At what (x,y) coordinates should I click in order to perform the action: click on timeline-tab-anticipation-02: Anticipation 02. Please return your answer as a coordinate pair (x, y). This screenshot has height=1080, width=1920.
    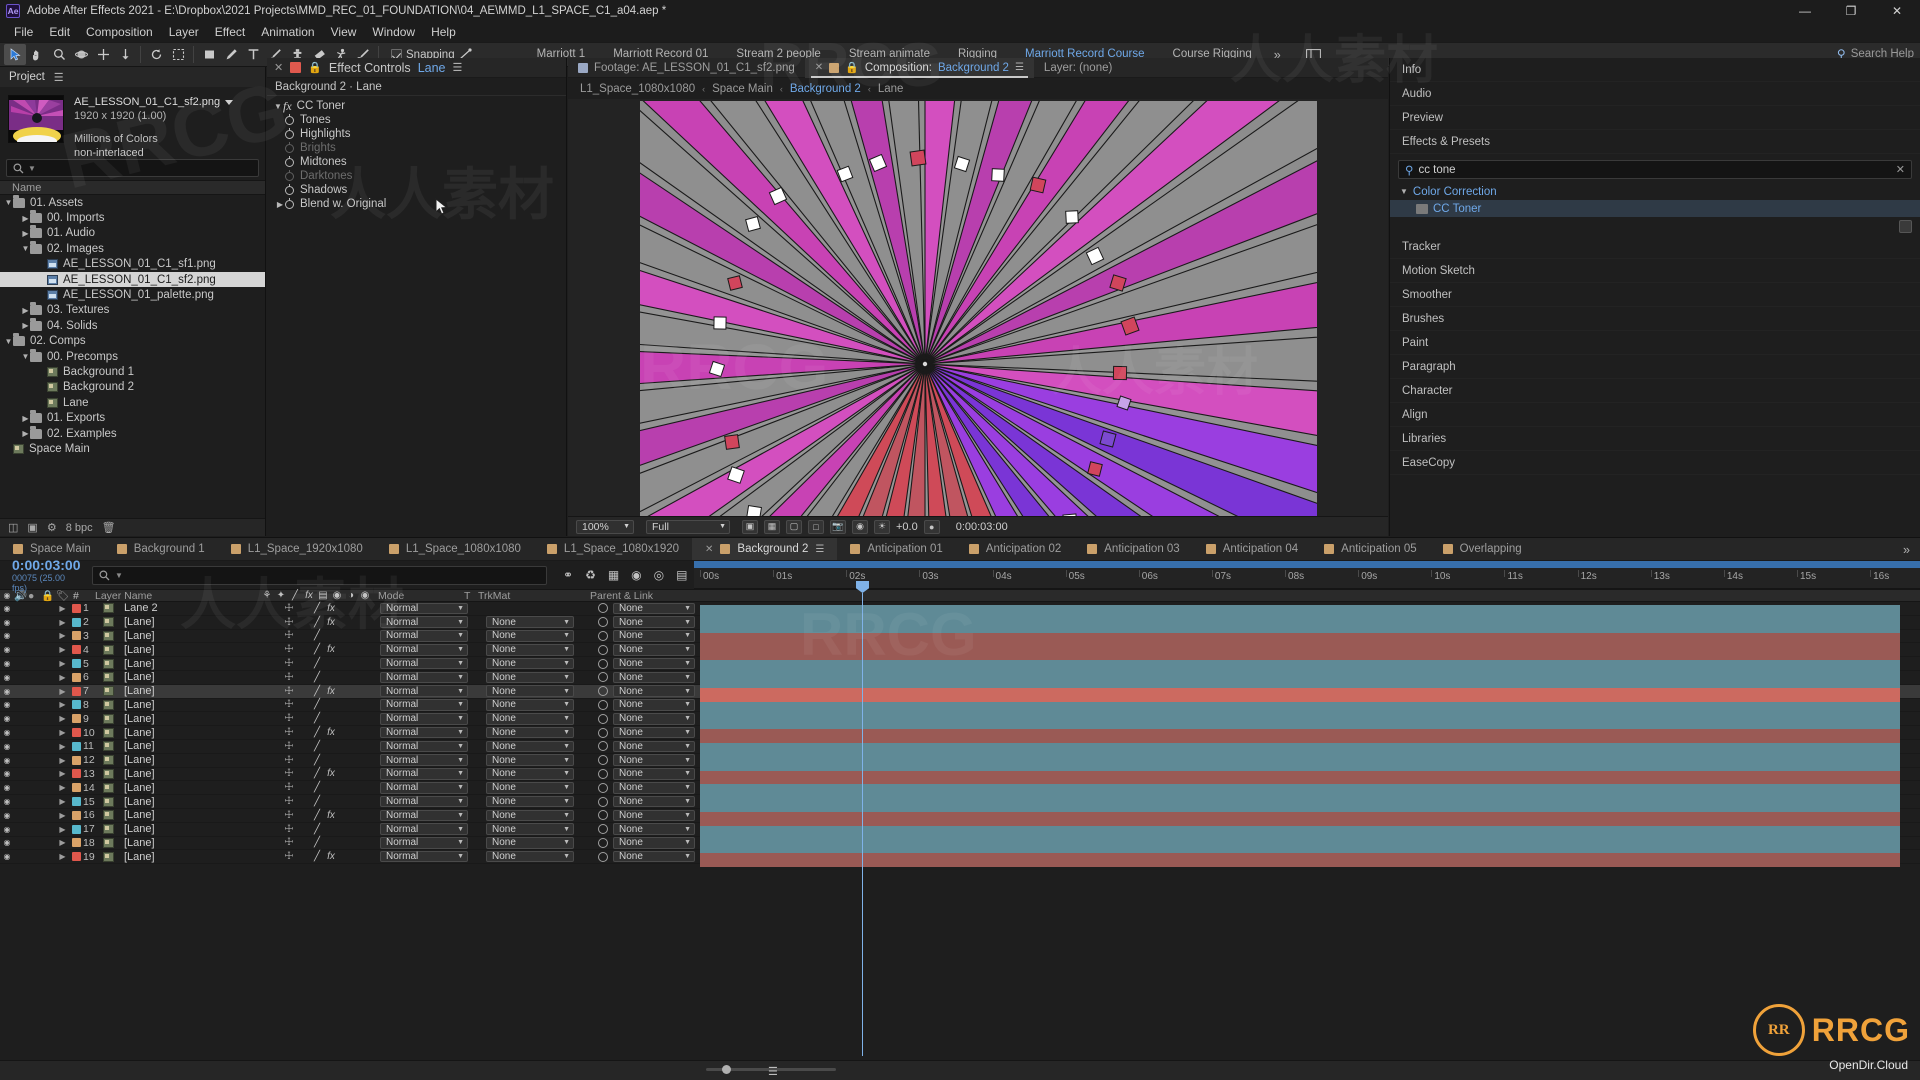
    Looking at the image, I should click on (1015, 549).